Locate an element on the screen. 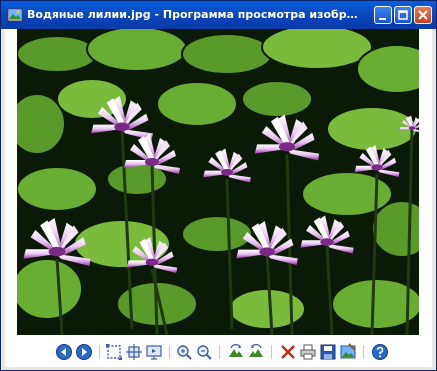 The image size is (437, 371). next-image-button is located at coordinates (84, 352).